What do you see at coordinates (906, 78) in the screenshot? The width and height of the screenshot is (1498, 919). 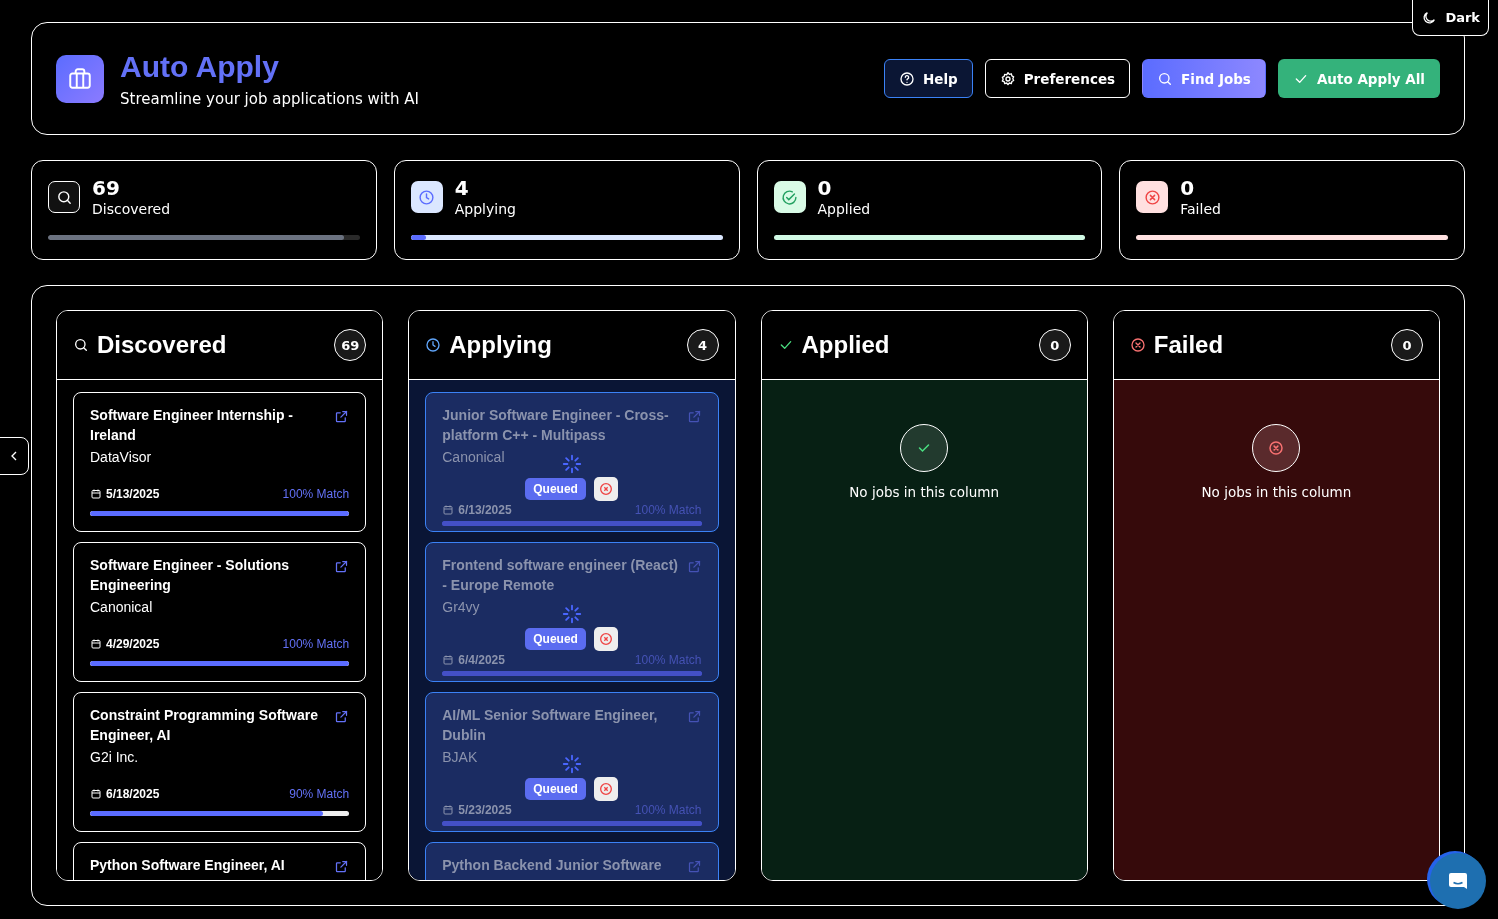 I see `help-icon` at bounding box center [906, 78].